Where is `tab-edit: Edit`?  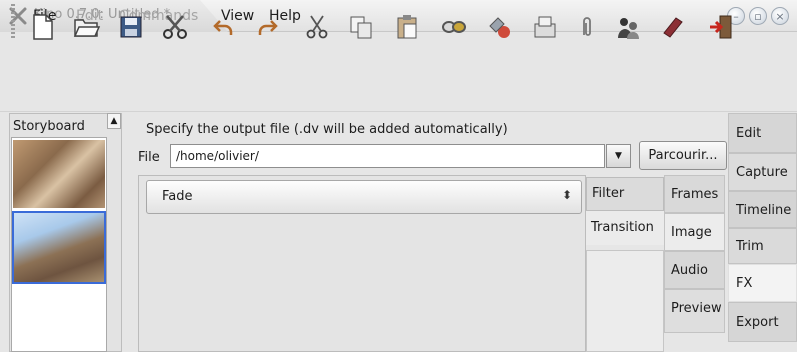 tab-edit: Edit is located at coordinates (762, 133).